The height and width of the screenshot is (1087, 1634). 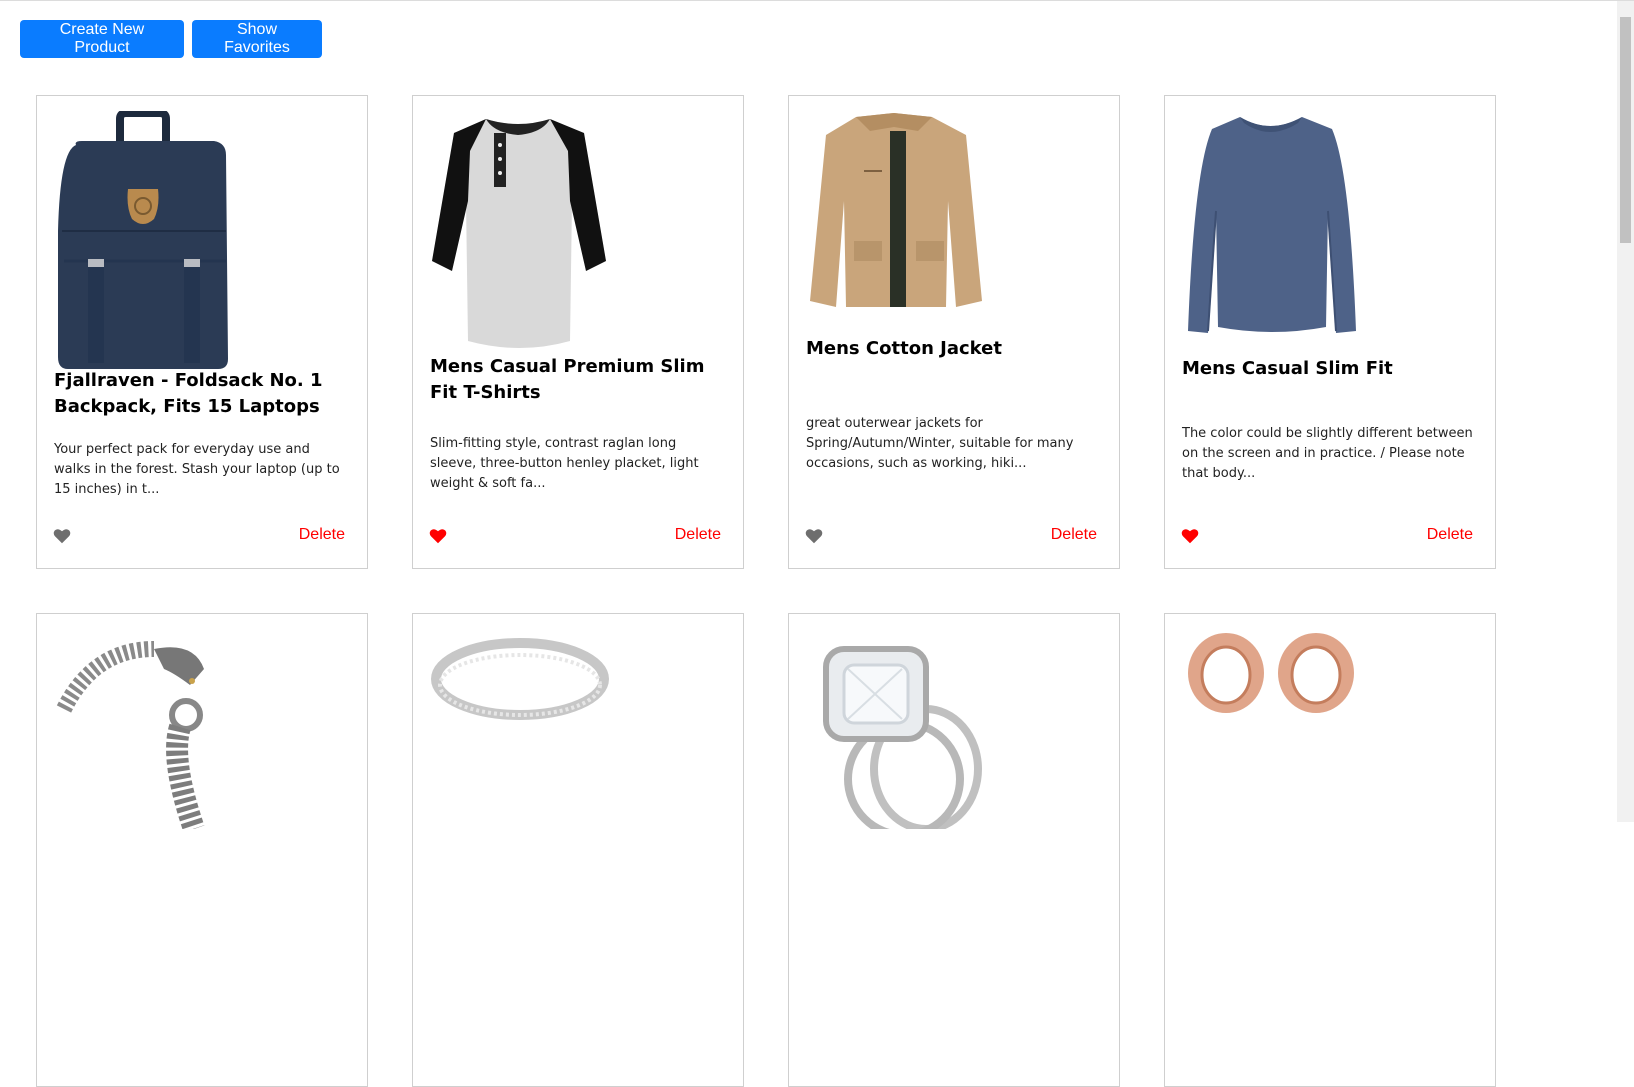 I want to click on product-title: Mens Cotton Jacket, so click(x=904, y=348).